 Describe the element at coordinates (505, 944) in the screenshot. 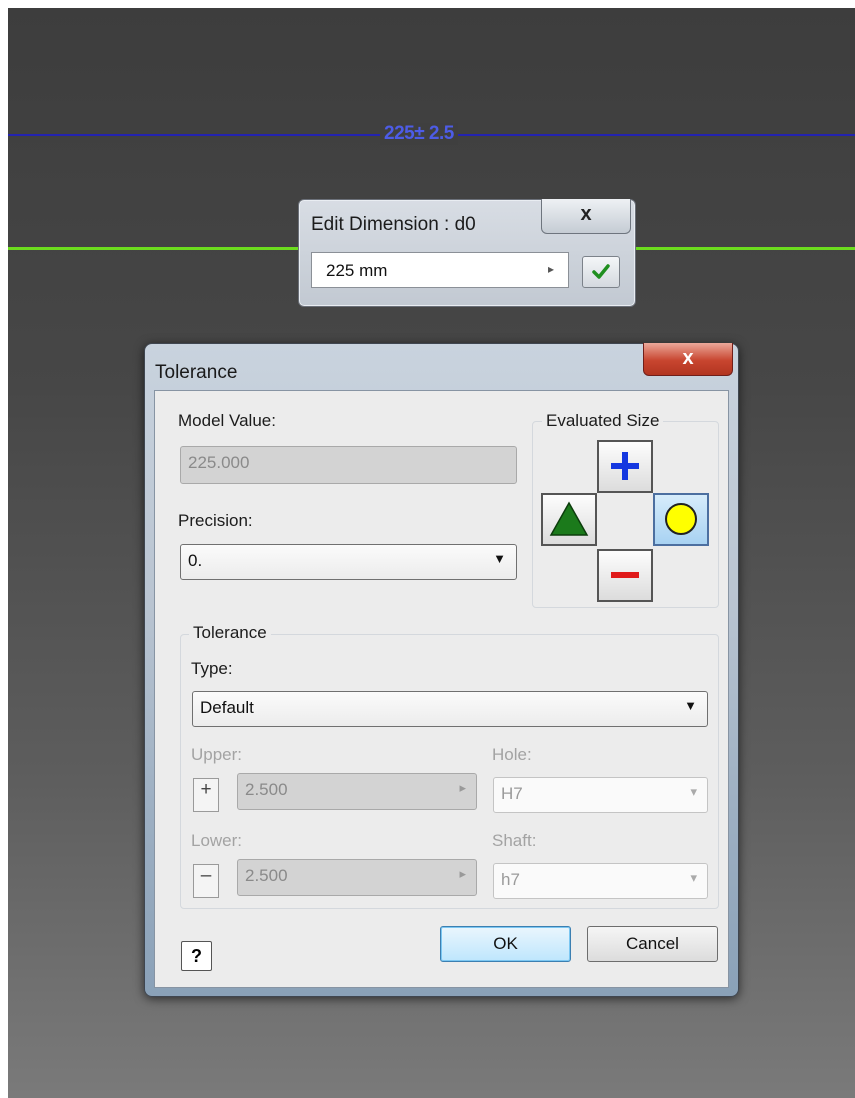

I see `ok-button: OK` at that location.